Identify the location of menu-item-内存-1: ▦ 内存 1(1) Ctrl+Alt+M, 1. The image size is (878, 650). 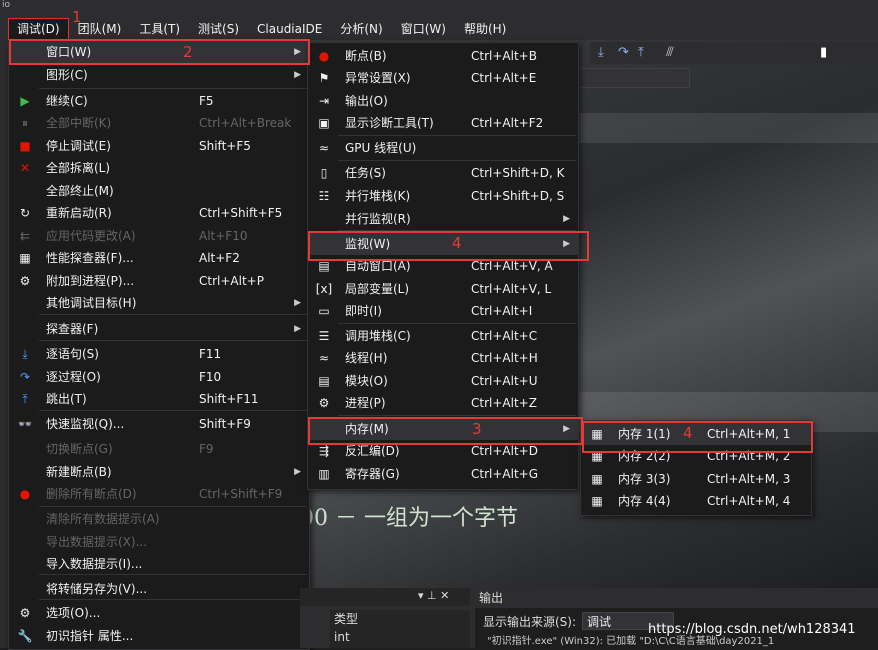
(696, 434).